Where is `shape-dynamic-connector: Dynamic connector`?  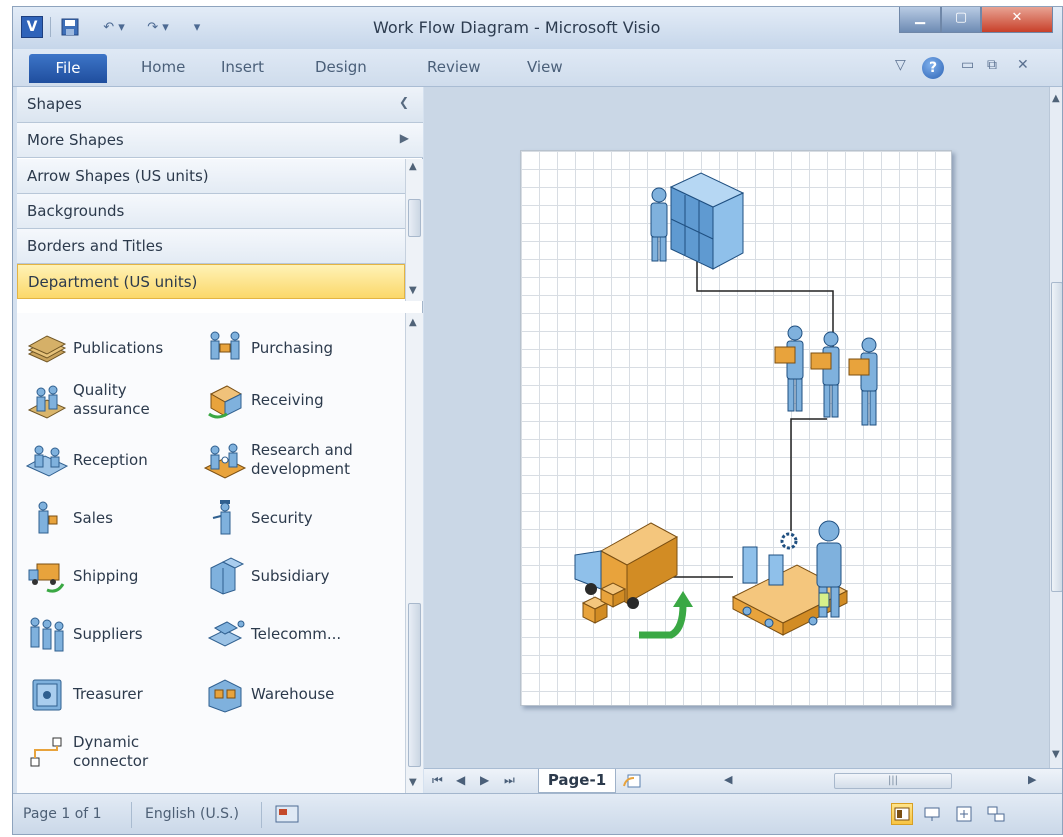
shape-dynamic-connector: Dynamic connector is located at coordinates (86, 752).